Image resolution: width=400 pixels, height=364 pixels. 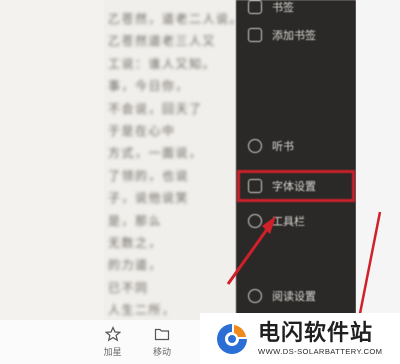 I want to click on menu-item-add-bookmark: 添加书签, so click(x=298, y=35).